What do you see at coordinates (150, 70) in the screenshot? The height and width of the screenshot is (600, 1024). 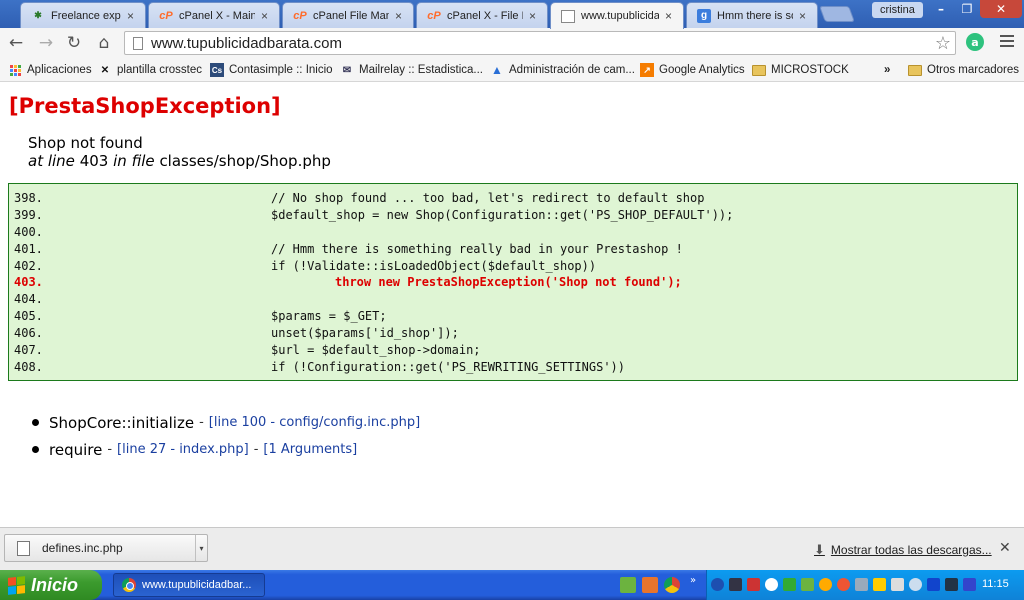 I see `bookmark-crosstec: ✕ plantilla crosstec` at bounding box center [150, 70].